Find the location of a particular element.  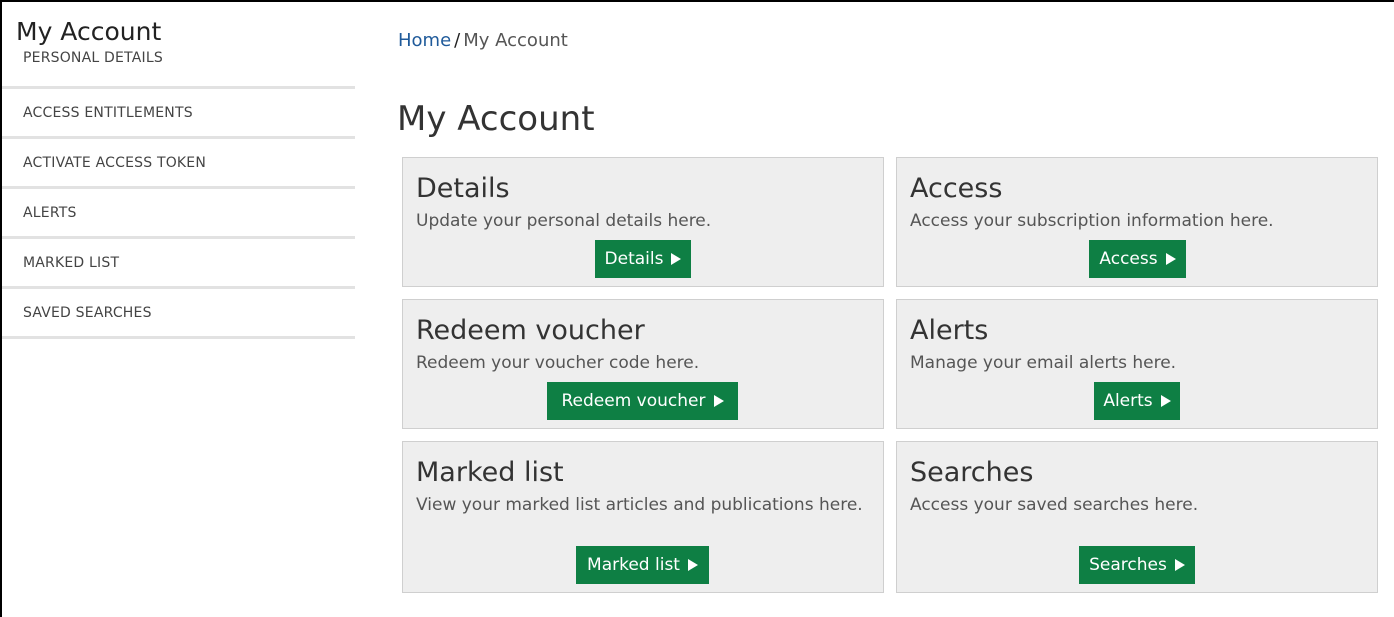

sidebar-item-marked-list: MARKED LIST is located at coordinates (178, 264).